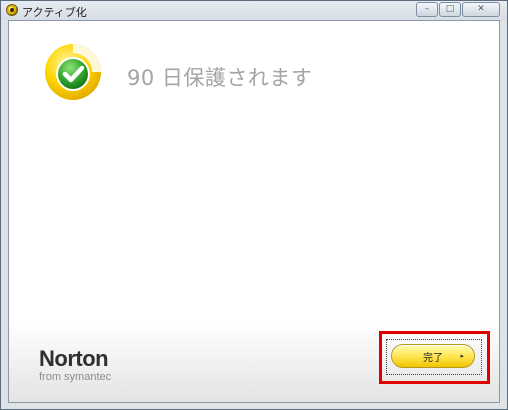  I want to click on done-button: 完了 ▸, so click(433, 356).